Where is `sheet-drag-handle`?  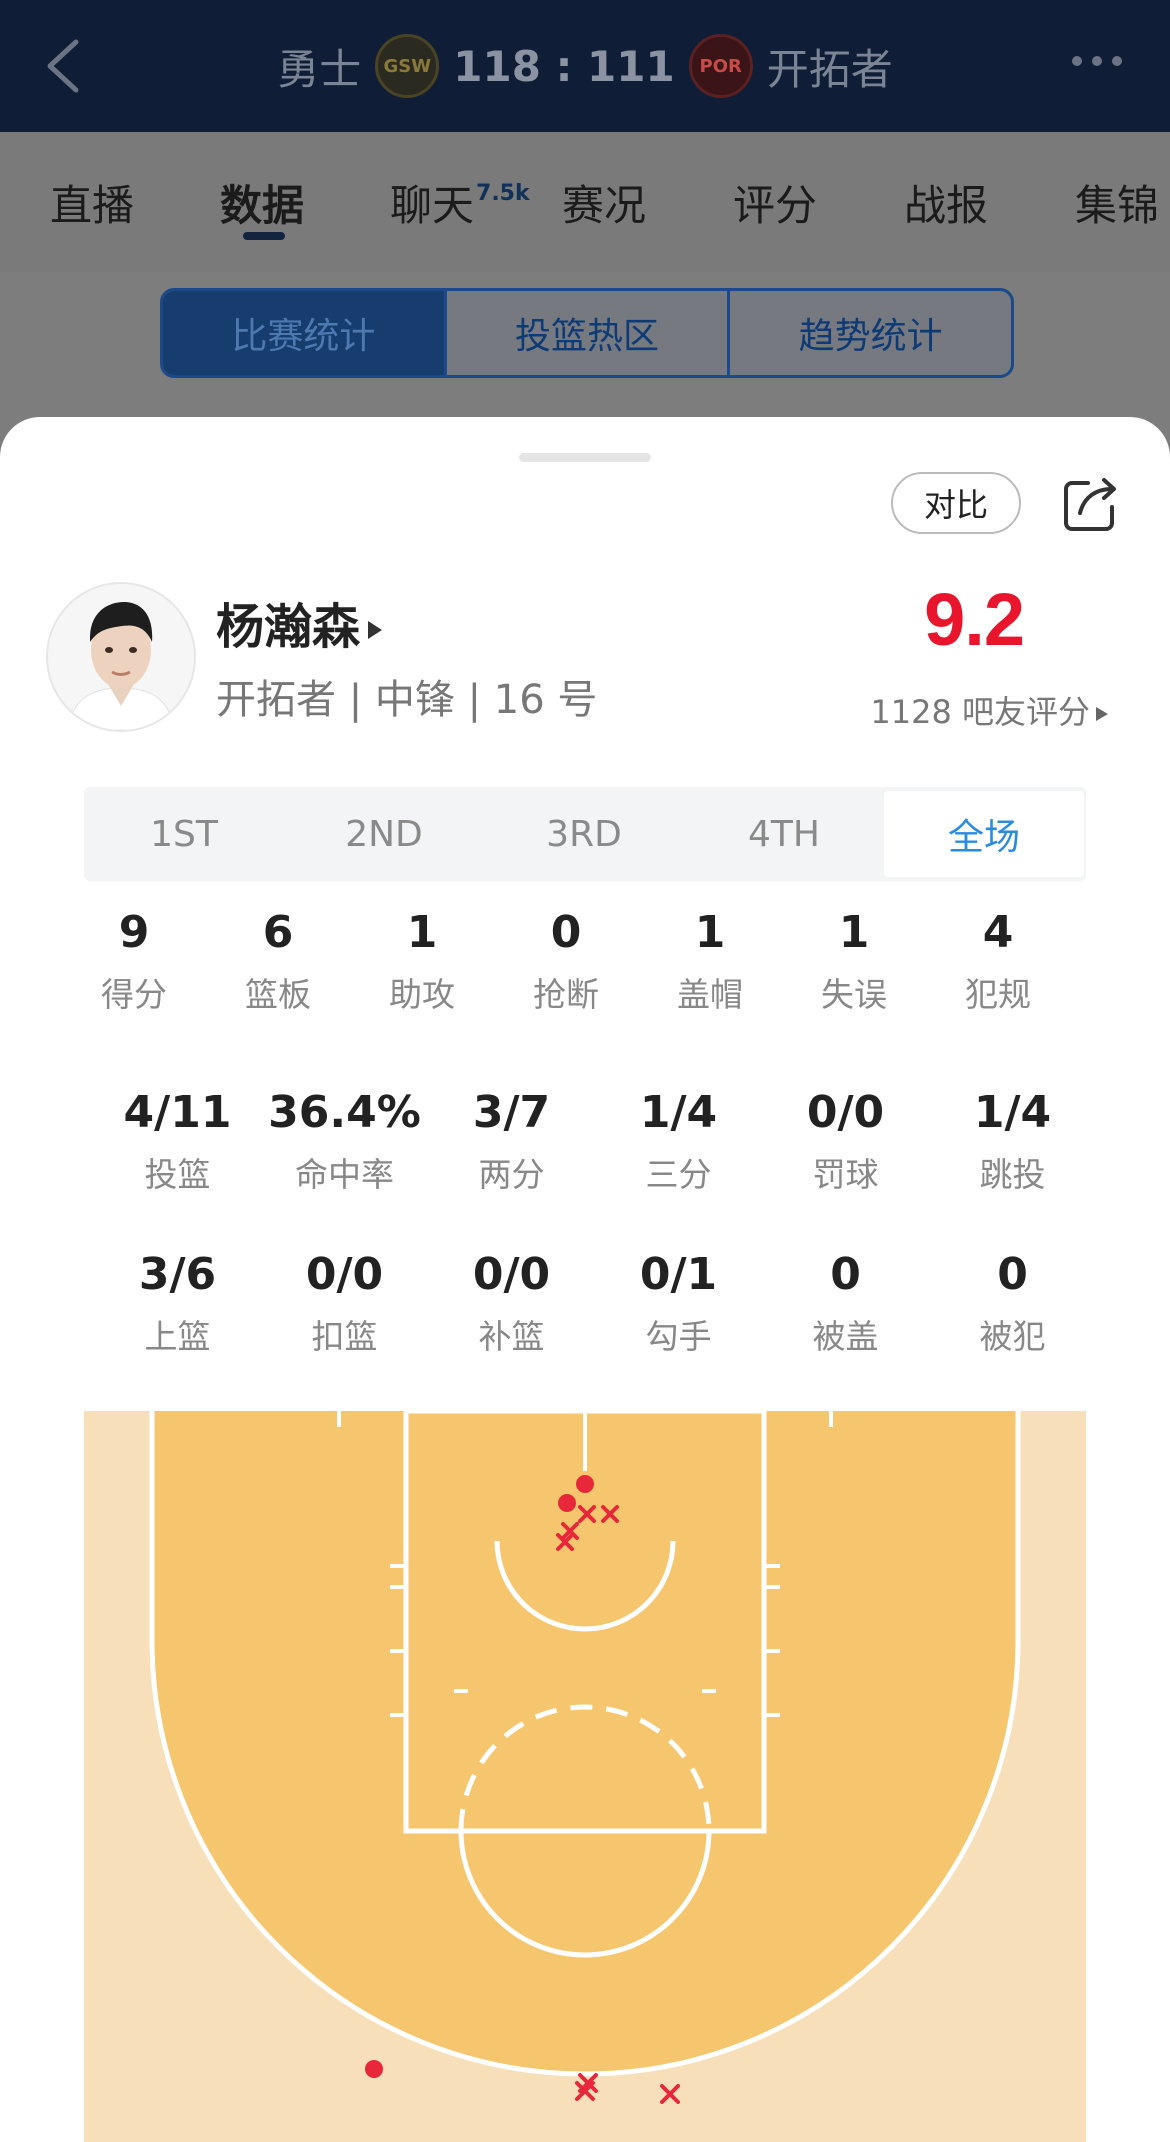 sheet-drag-handle is located at coordinates (585, 457).